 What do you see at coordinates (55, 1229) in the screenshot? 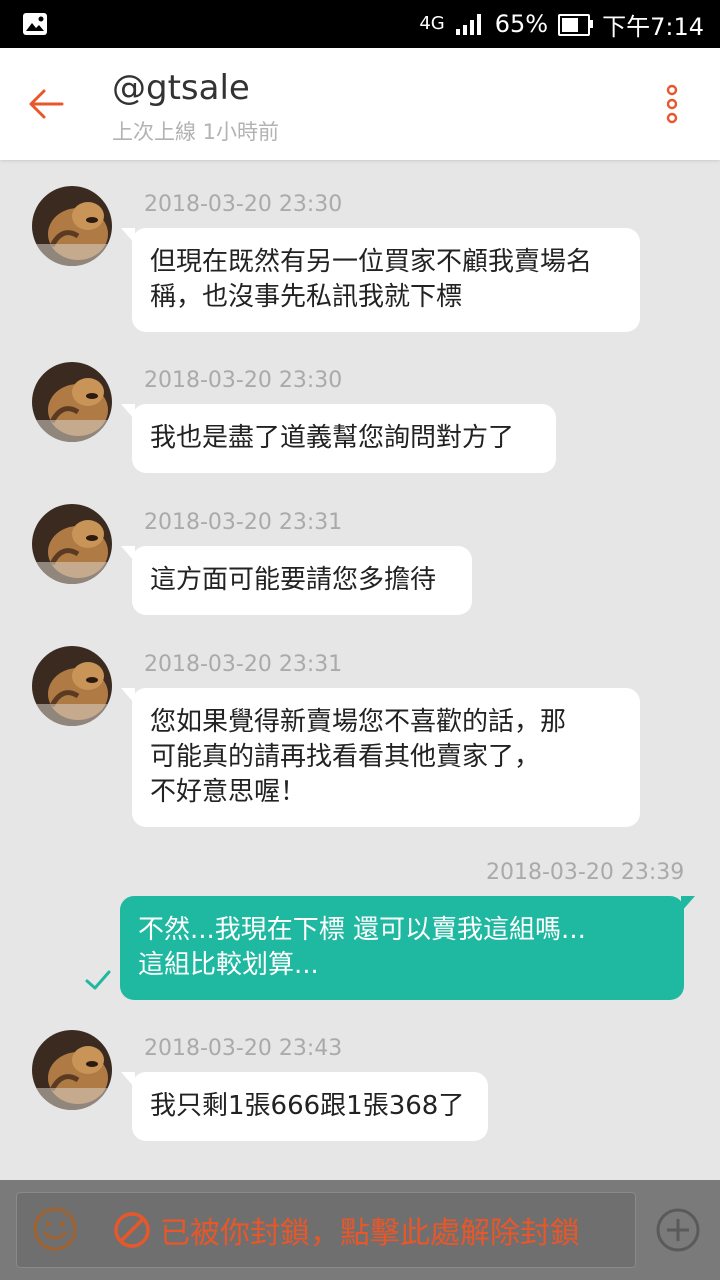
I see `smiley-icon` at bounding box center [55, 1229].